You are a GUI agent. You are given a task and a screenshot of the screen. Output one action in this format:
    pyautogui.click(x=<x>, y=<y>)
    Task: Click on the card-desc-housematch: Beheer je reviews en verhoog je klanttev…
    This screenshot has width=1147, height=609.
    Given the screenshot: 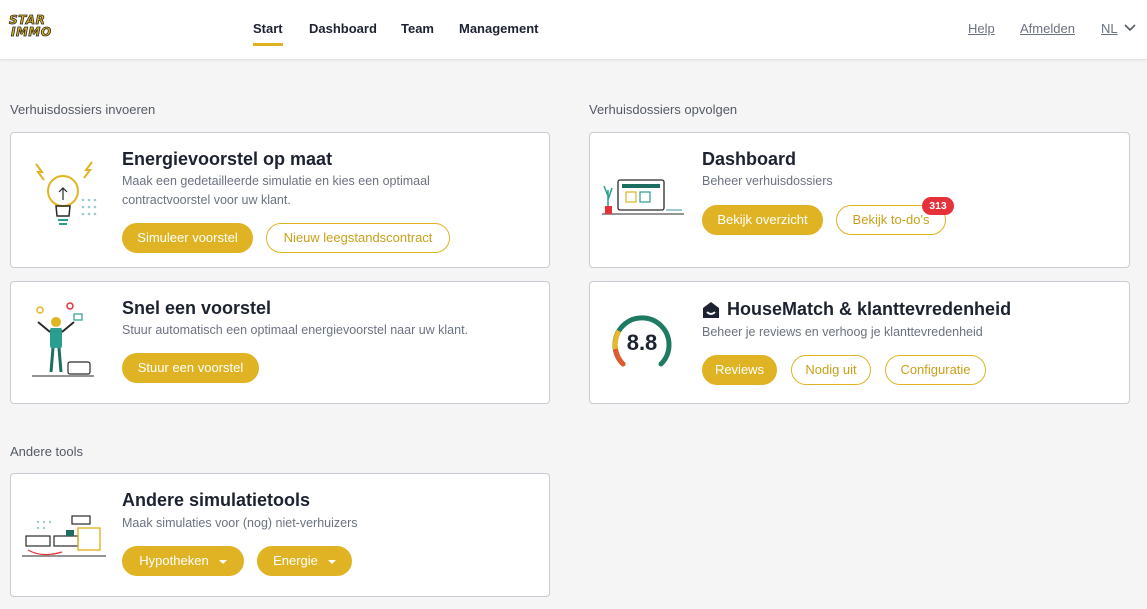 What is the action you would take?
    pyautogui.click(x=842, y=332)
    